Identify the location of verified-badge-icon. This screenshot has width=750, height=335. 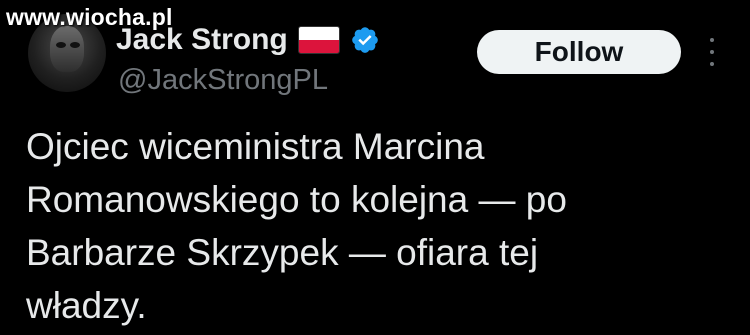
(365, 40).